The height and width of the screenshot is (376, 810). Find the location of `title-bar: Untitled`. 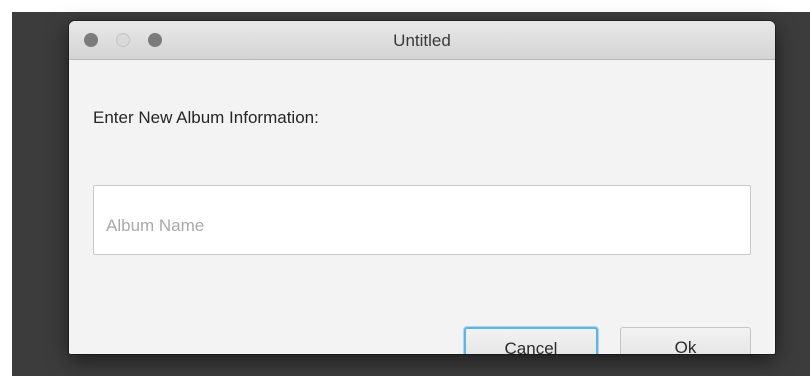

title-bar: Untitled is located at coordinates (422, 40).